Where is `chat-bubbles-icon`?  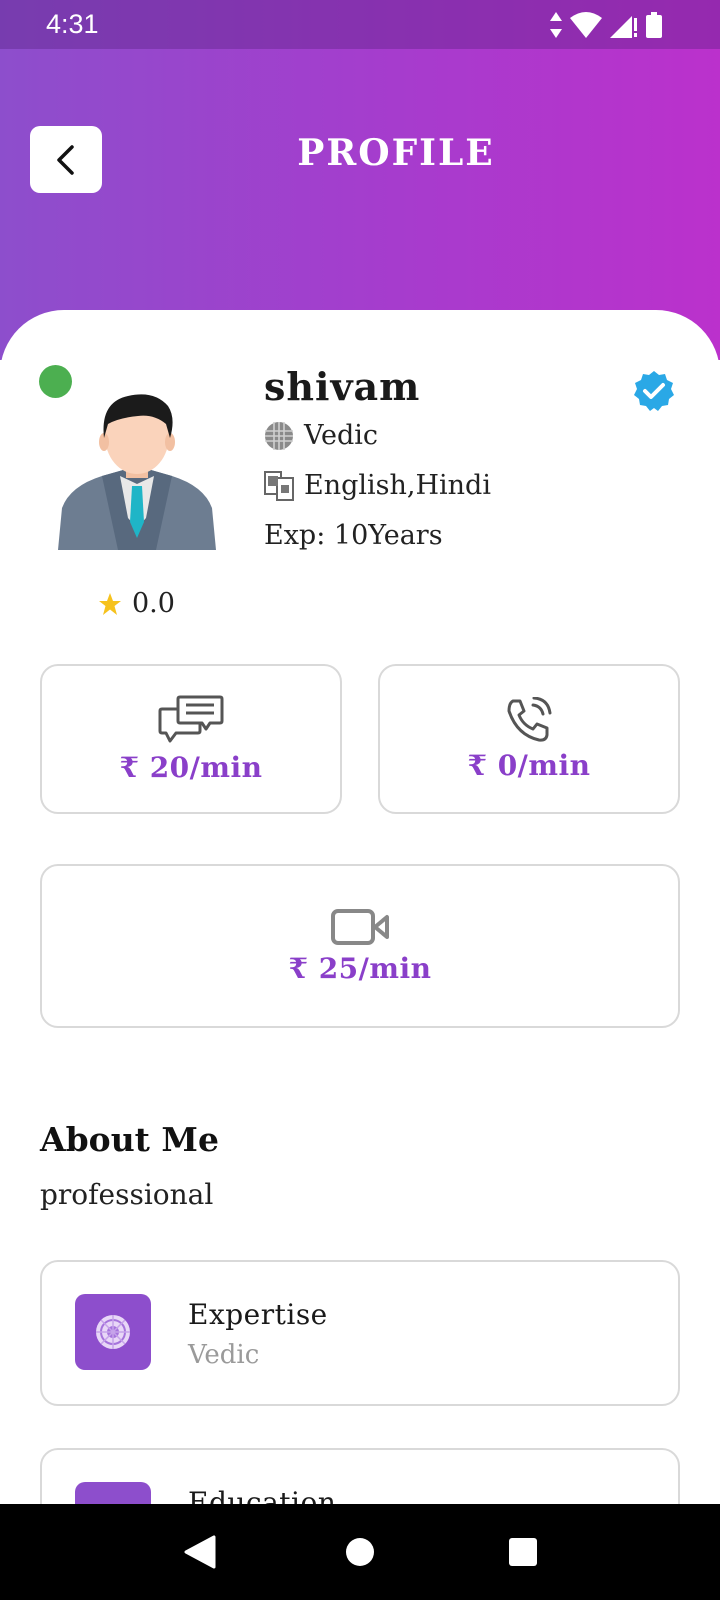
chat-bubbles-icon is located at coordinates (191, 718).